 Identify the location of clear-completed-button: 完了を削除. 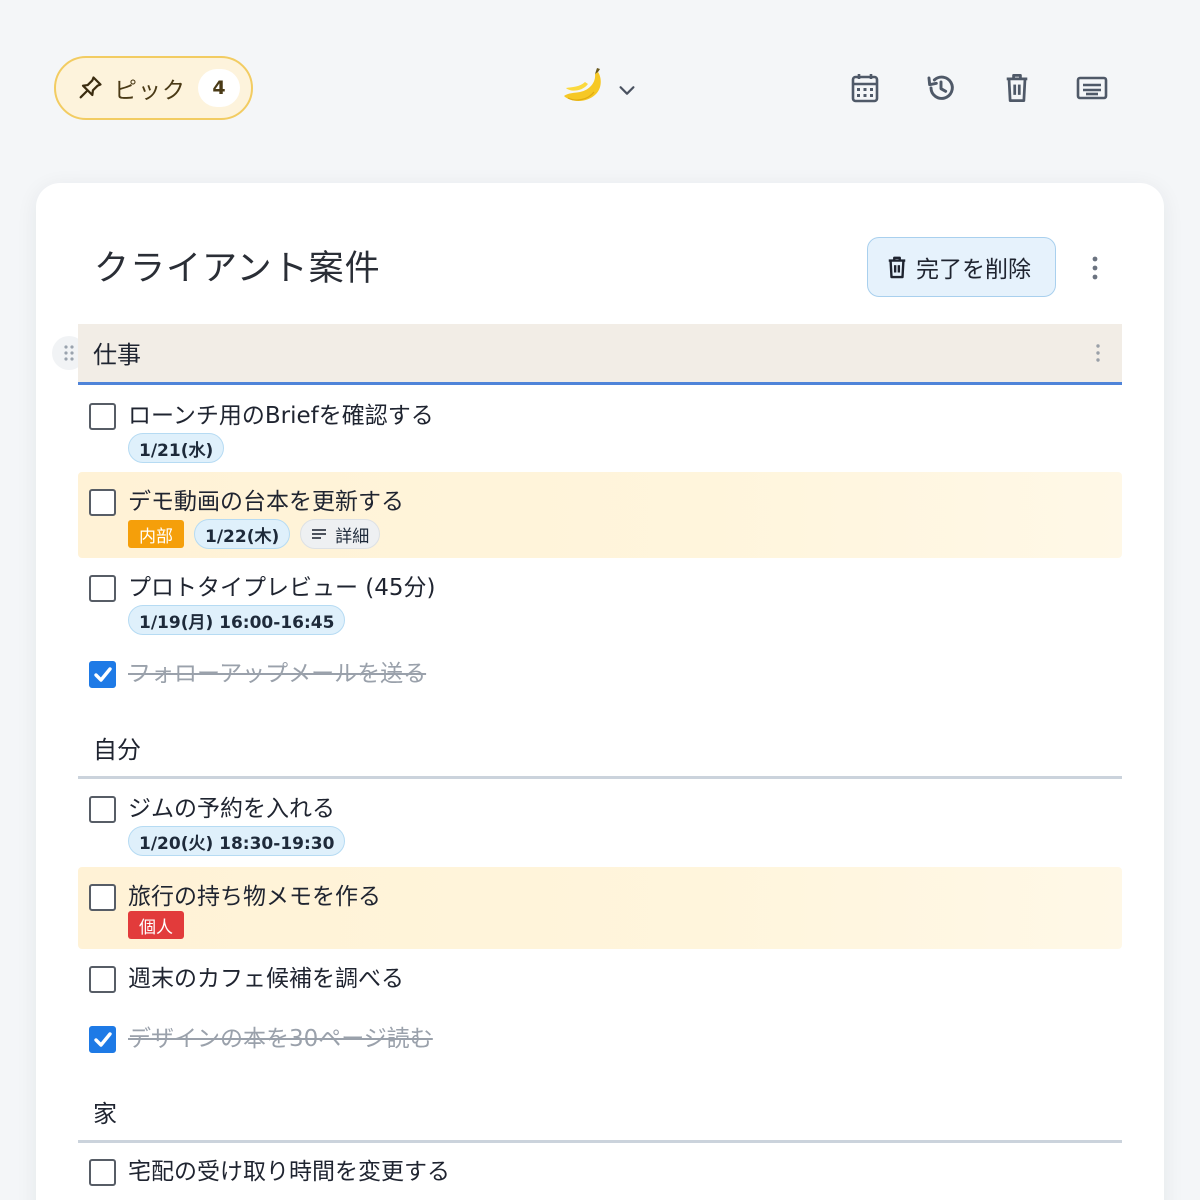
(961, 267).